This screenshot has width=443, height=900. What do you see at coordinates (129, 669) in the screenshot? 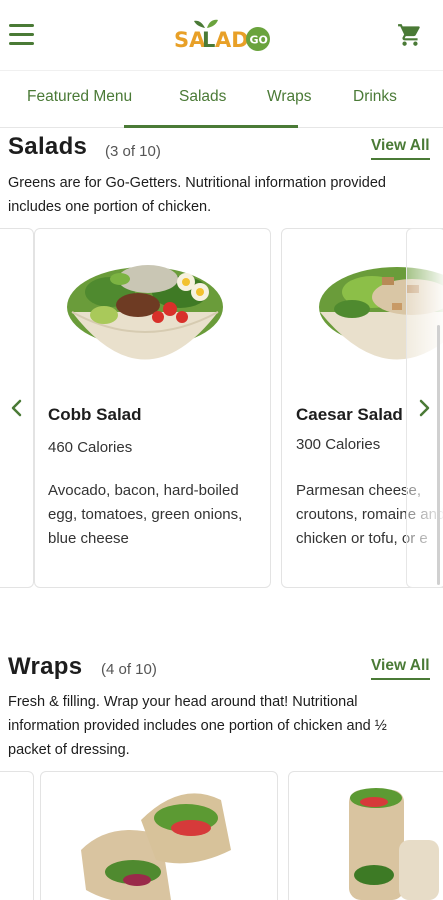
I see `wraps-count: (4 of 10)` at bounding box center [129, 669].